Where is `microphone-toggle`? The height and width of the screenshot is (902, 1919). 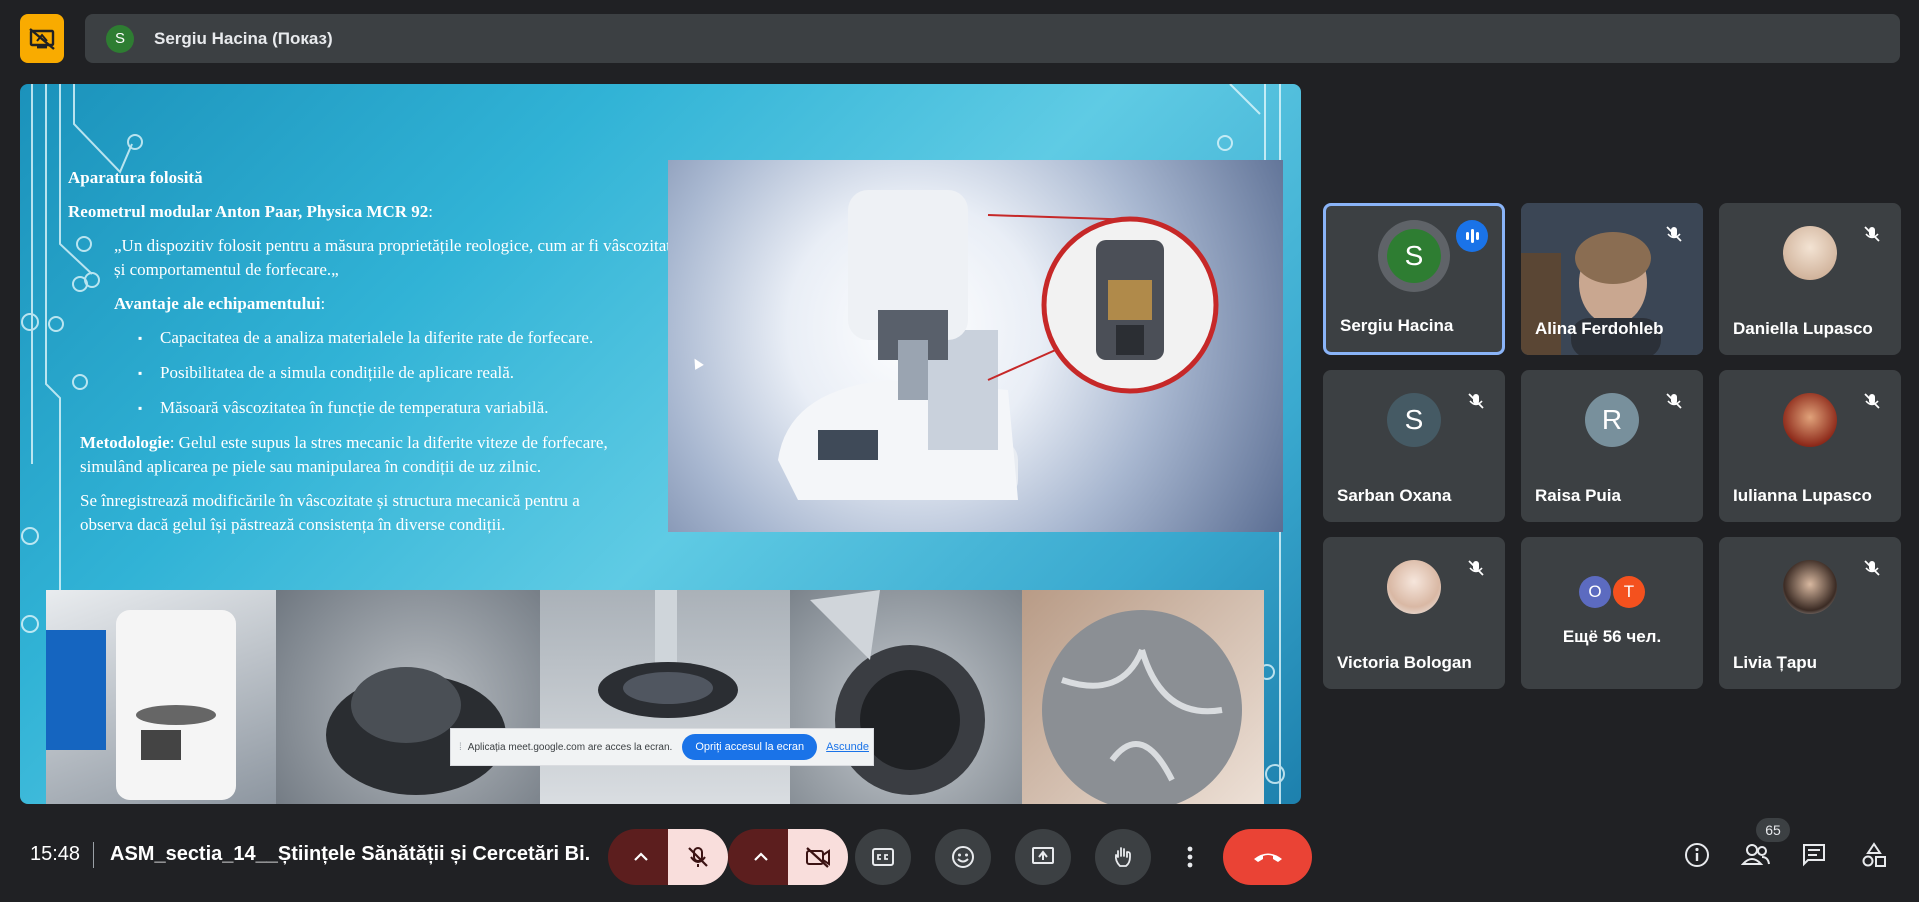 microphone-toggle is located at coordinates (698, 857).